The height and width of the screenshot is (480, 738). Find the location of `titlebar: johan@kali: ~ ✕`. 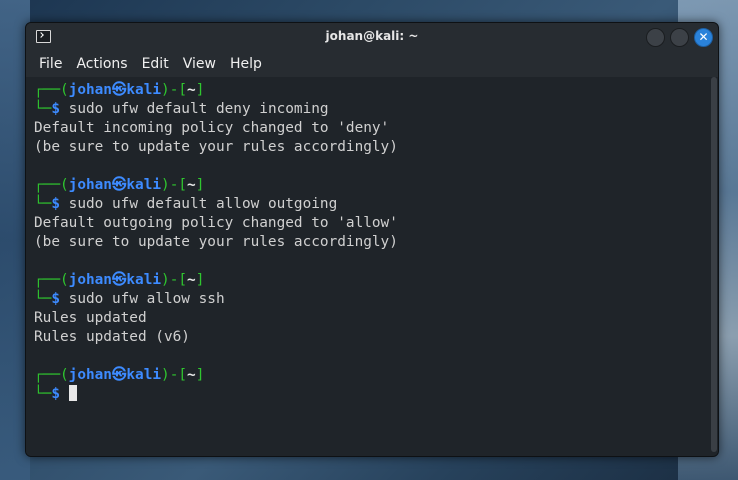

titlebar: johan@kali: ~ ✕ is located at coordinates (372, 37).